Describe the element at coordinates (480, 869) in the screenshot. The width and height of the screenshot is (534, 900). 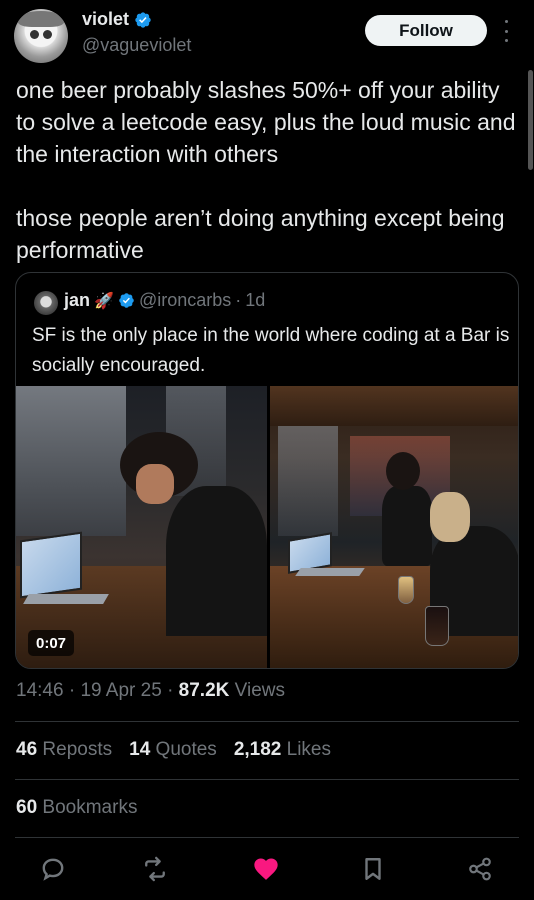
I see `share-icon` at that location.